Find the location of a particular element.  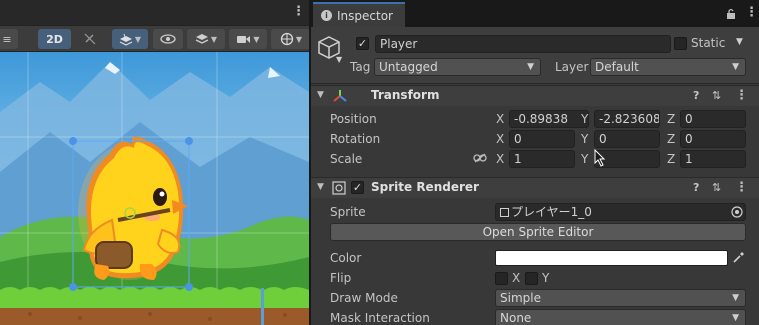

transform-icon is located at coordinates (340, 96).